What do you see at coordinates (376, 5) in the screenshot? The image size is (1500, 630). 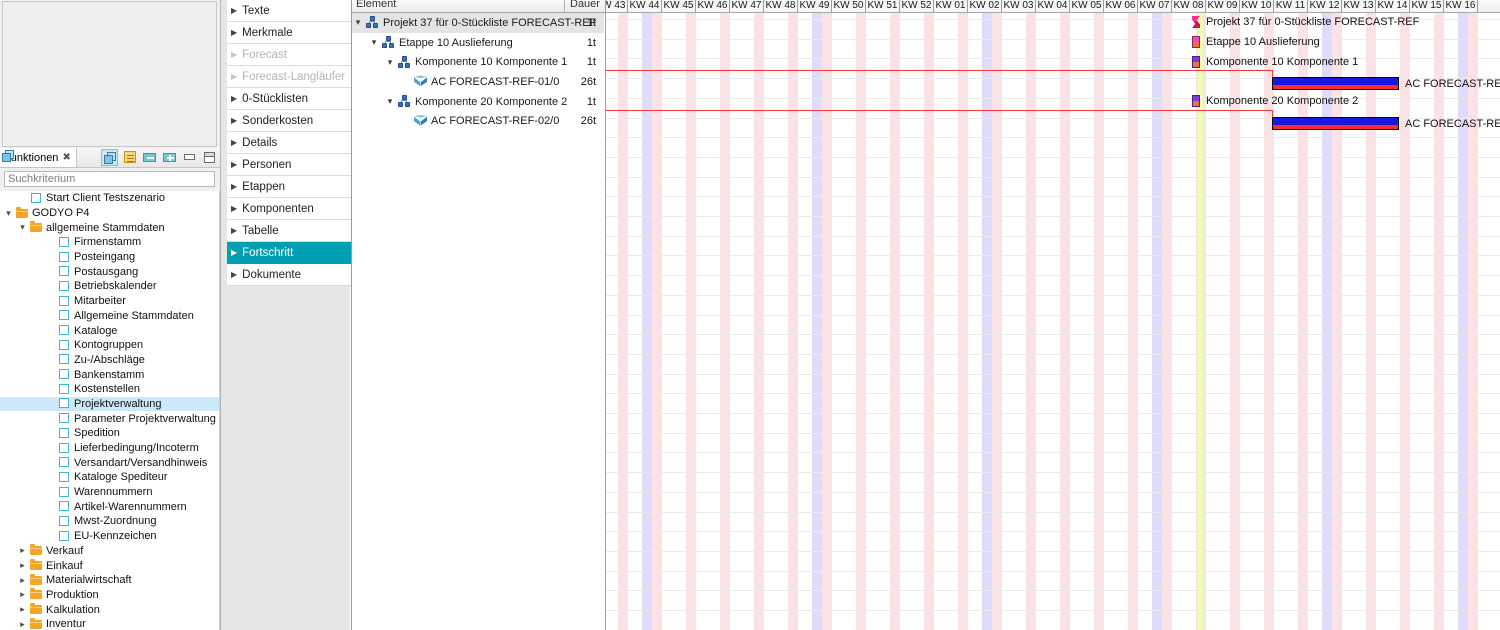 I see `column-header-element: Element` at bounding box center [376, 5].